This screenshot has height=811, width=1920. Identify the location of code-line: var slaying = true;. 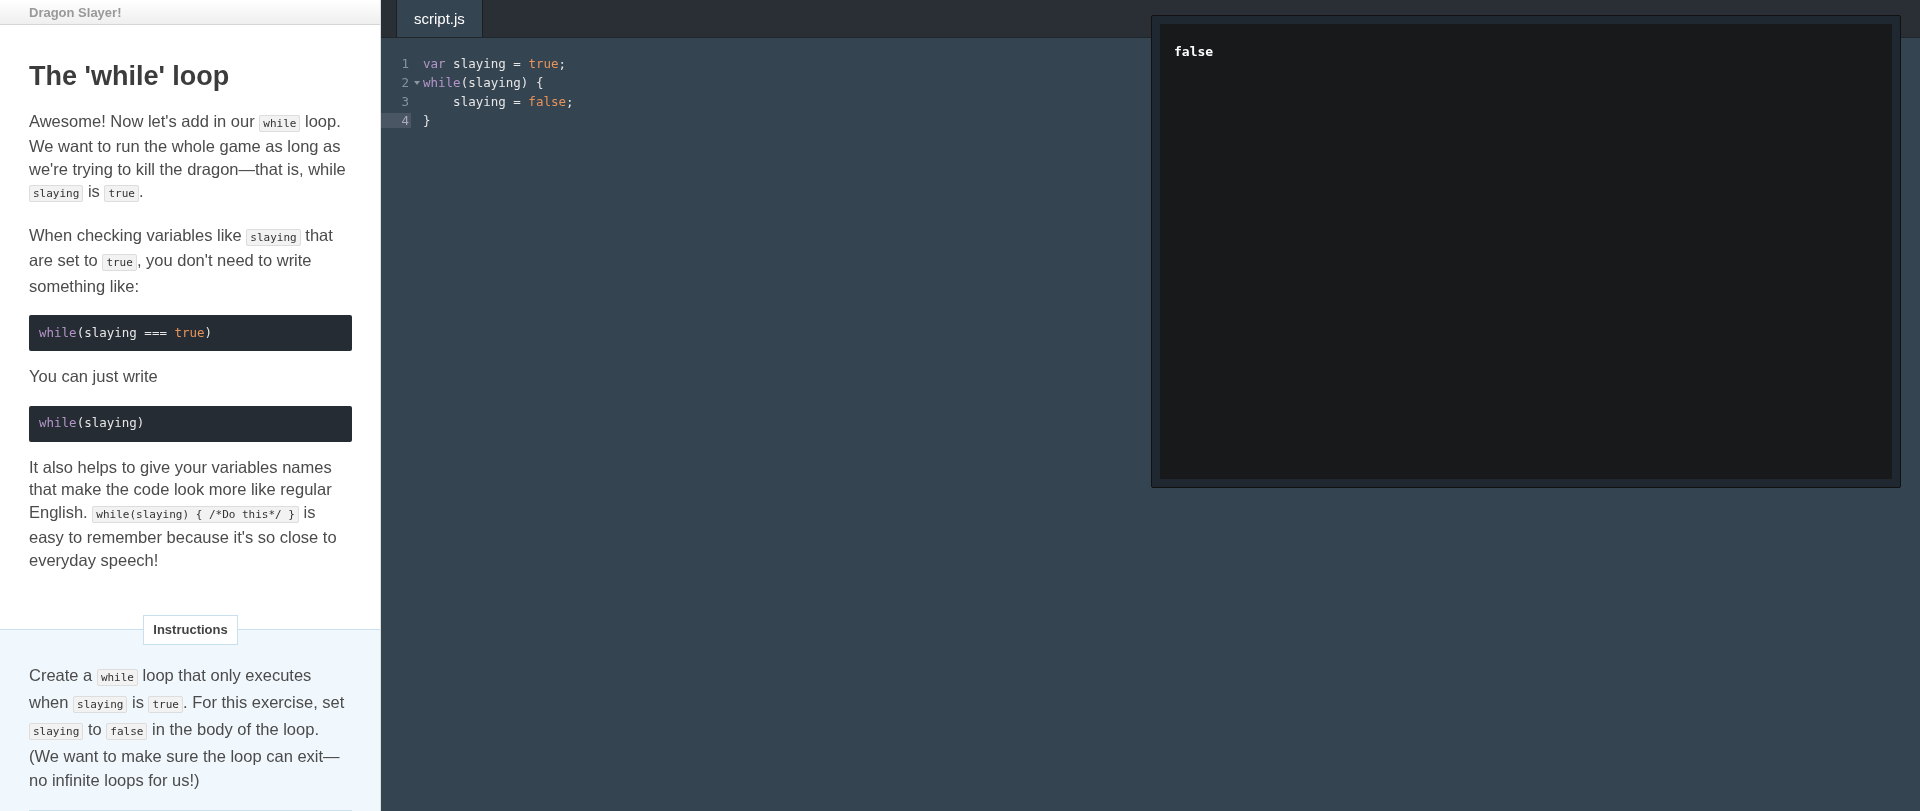
(494, 63).